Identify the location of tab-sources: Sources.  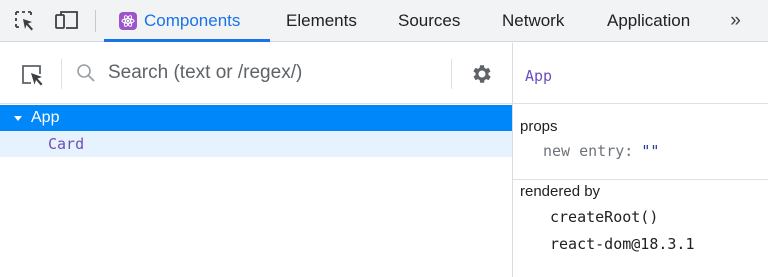
(429, 21).